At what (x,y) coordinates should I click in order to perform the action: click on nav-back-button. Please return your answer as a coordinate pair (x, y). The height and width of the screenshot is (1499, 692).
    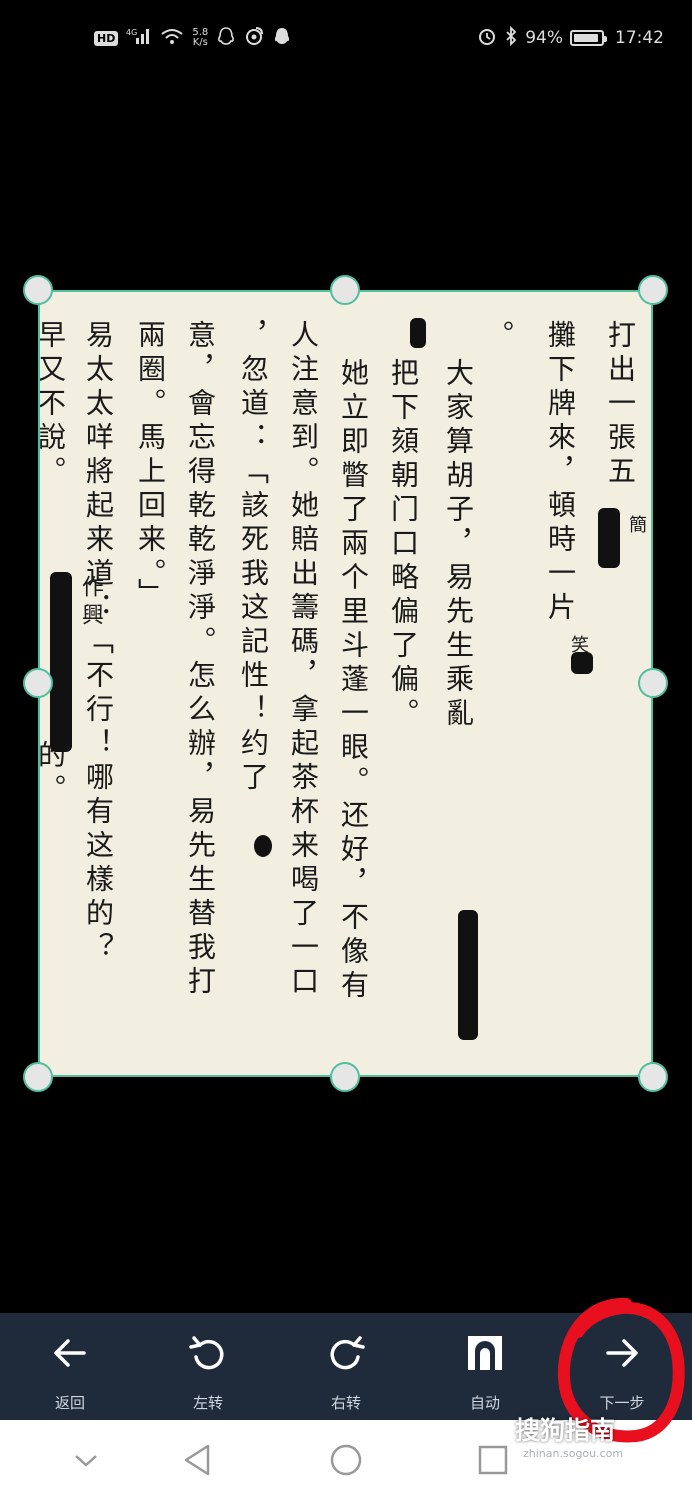
    Looking at the image, I should click on (198, 1460).